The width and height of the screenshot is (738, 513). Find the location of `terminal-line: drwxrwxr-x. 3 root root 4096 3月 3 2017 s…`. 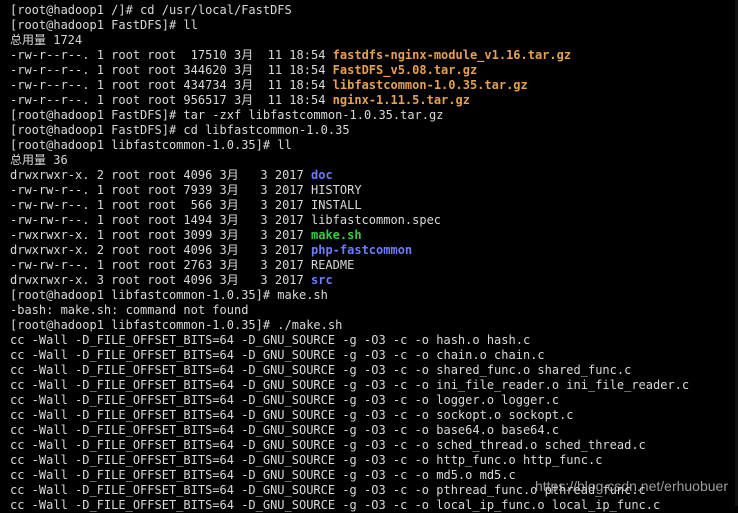

terminal-line: drwxrwxr-x. 3 root root 4096 3月 3 2017 s… is located at coordinates (374, 280).